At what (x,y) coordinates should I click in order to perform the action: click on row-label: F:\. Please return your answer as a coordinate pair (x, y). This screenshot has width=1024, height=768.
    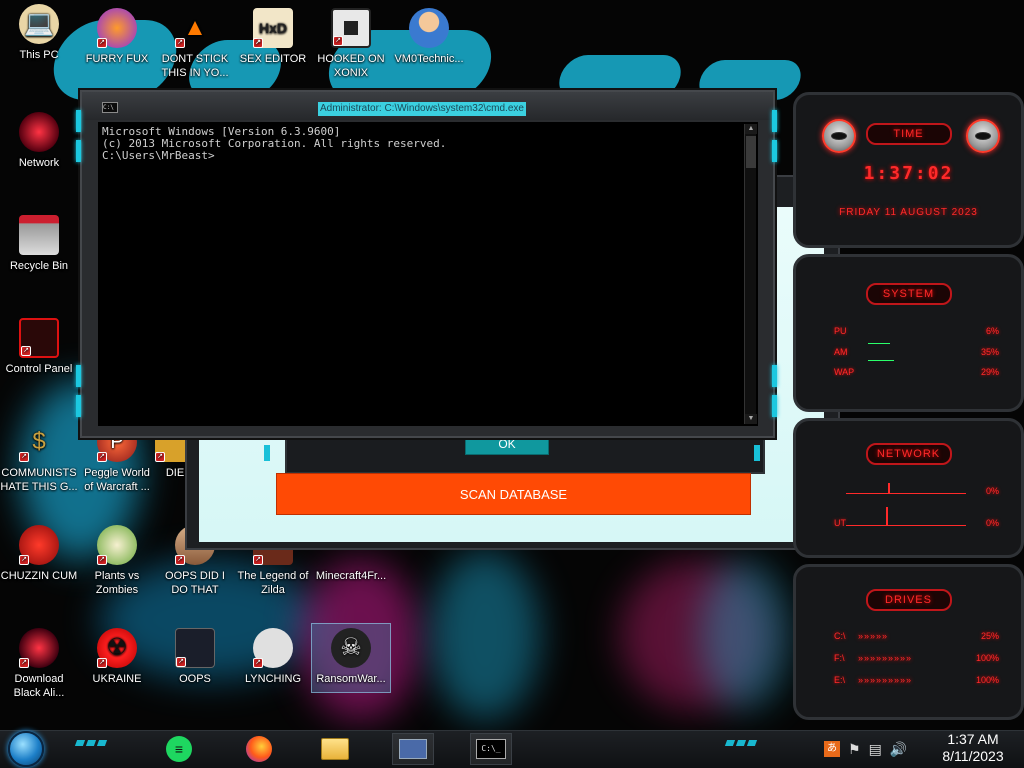
    Looking at the image, I should click on (839, 658).